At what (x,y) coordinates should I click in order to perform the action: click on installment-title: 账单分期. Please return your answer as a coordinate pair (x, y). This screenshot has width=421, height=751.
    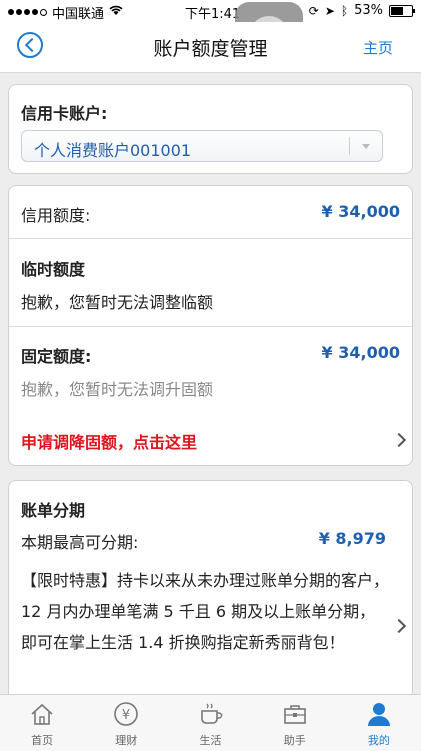
    Looking at the image, I should click on (53, 510).